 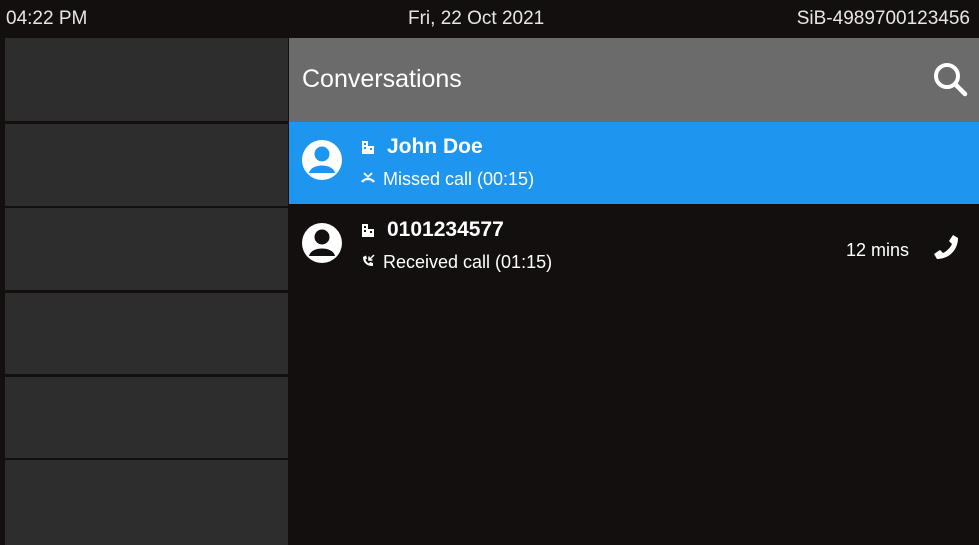 What do you see at coordinates (47, 18) in the screenshot?
I see `status-time: 04:22 PM` at bounding box center [47, 18].